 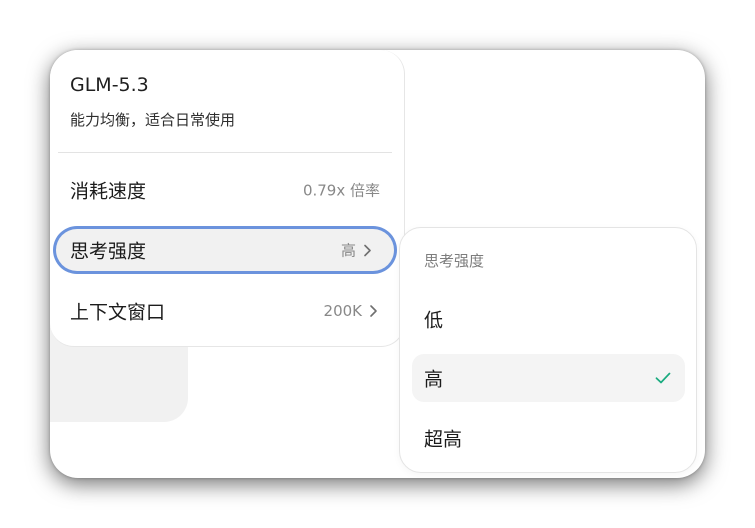 What do you see at coordinates (225, 152) in the screenshot?
I see `divider` at bounding box center [225, 152].